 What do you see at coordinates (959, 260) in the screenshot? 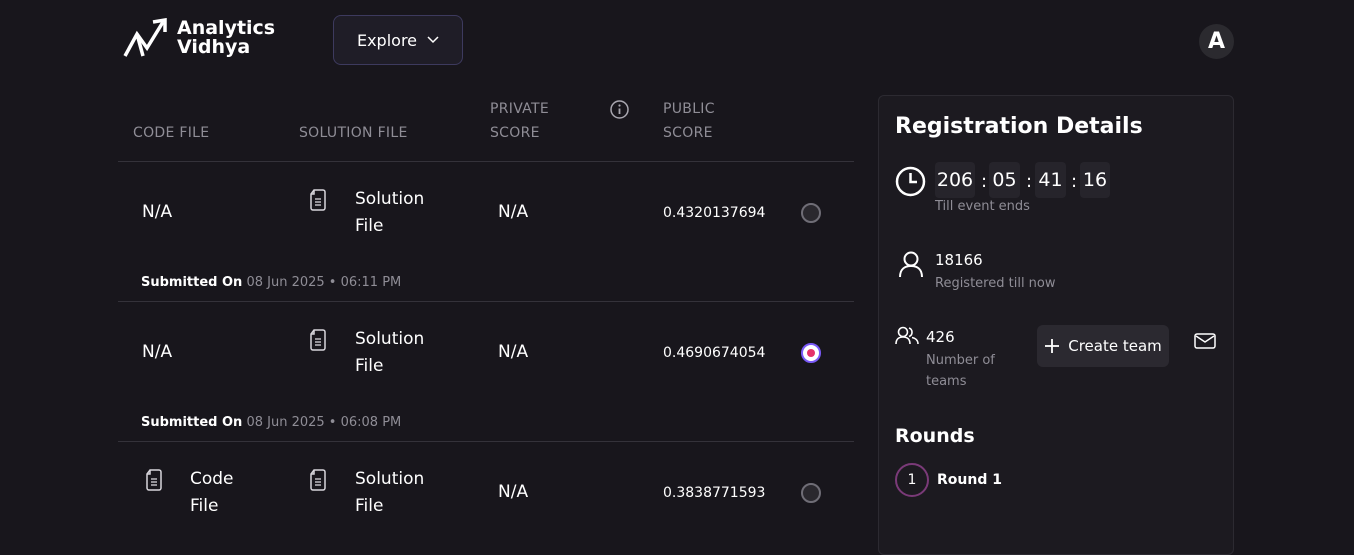
I see `registered-count: 18166` at bounding box center [959, 260].